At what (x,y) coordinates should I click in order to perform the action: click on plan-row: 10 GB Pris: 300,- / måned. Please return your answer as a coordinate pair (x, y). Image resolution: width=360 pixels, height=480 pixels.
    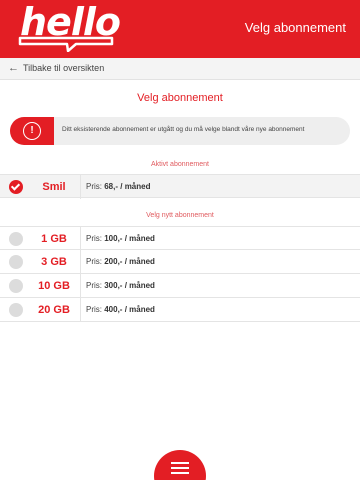
    Looking at the image, I should click on (180, 286).